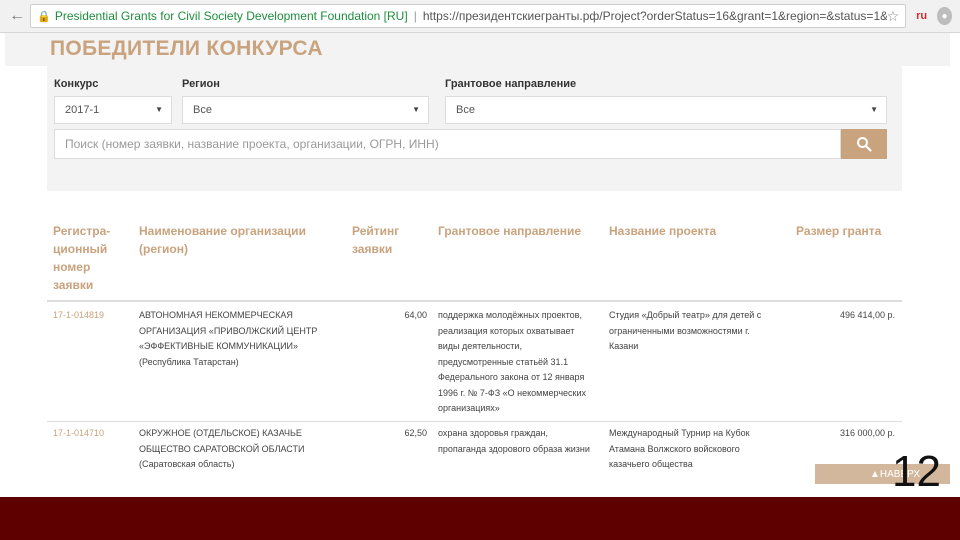  Describe the element at coordinates (201, 84) in the screenshot. I see `region-label: Регион` at that location.